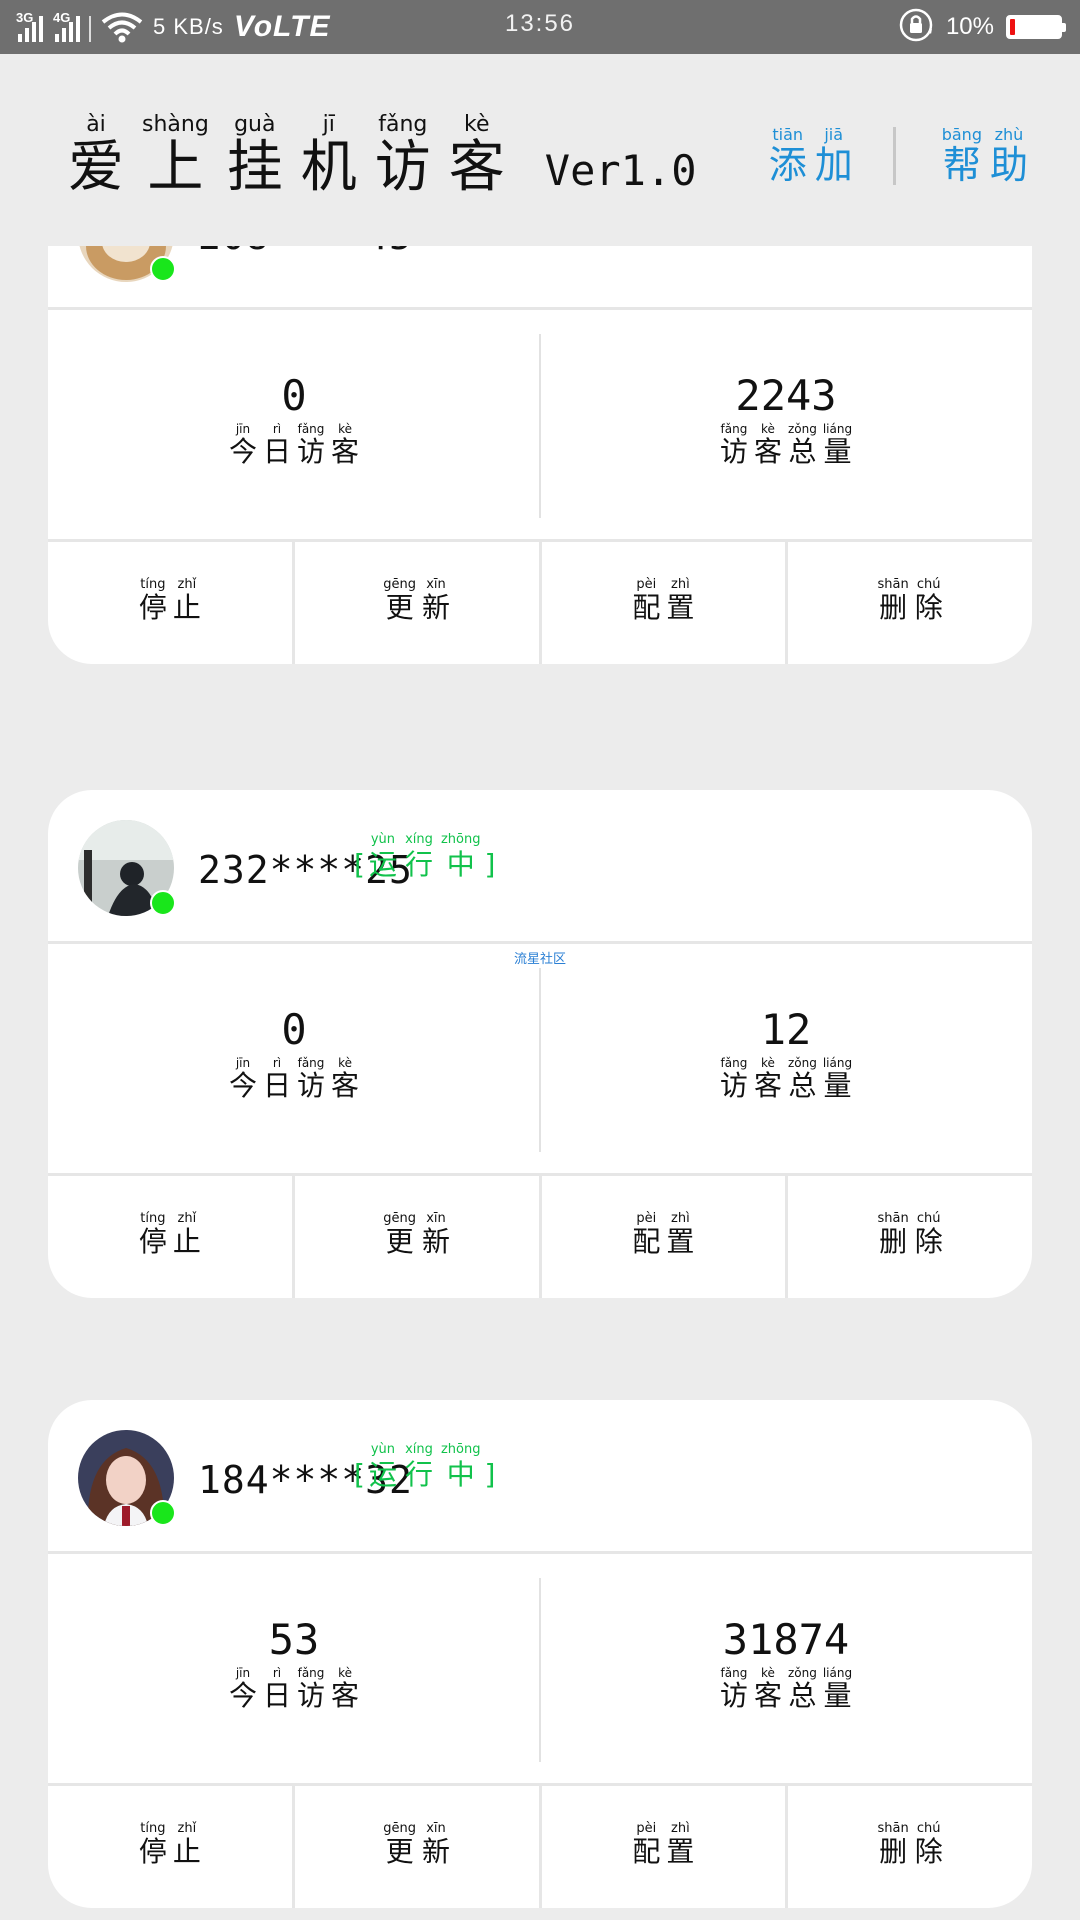  What do you see at coordinates (243, 428) in the screenshot?
I see `pinyin-annotation: jīn` at bounding box center [243, 428].